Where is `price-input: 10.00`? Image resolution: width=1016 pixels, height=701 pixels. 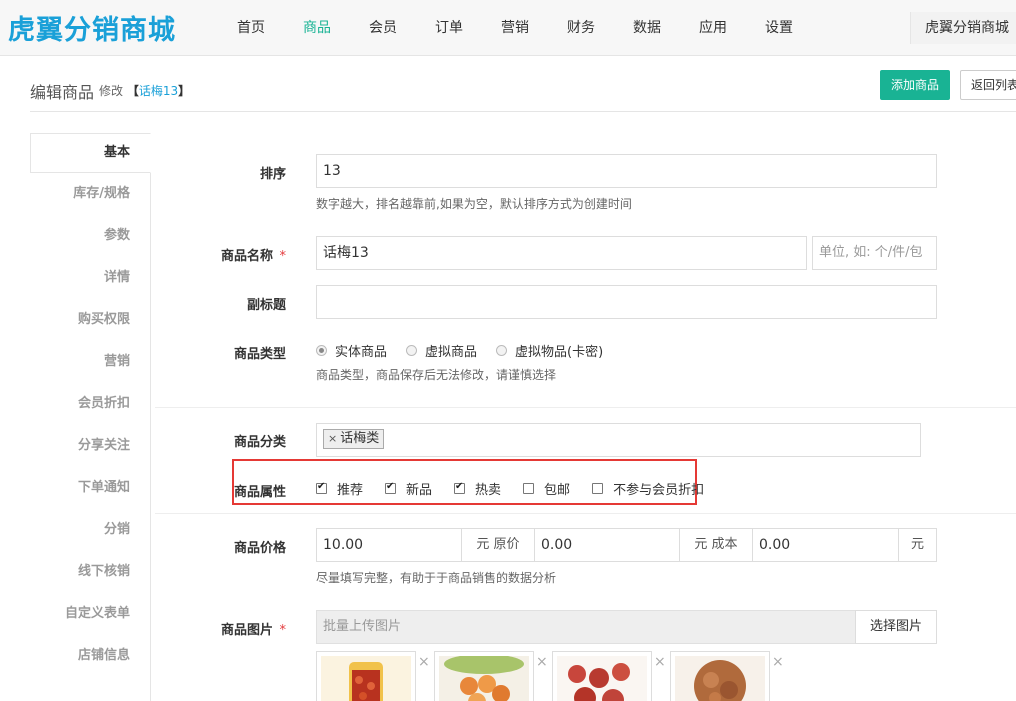 price-input: 10.00 is located at coordinates (389, 545).